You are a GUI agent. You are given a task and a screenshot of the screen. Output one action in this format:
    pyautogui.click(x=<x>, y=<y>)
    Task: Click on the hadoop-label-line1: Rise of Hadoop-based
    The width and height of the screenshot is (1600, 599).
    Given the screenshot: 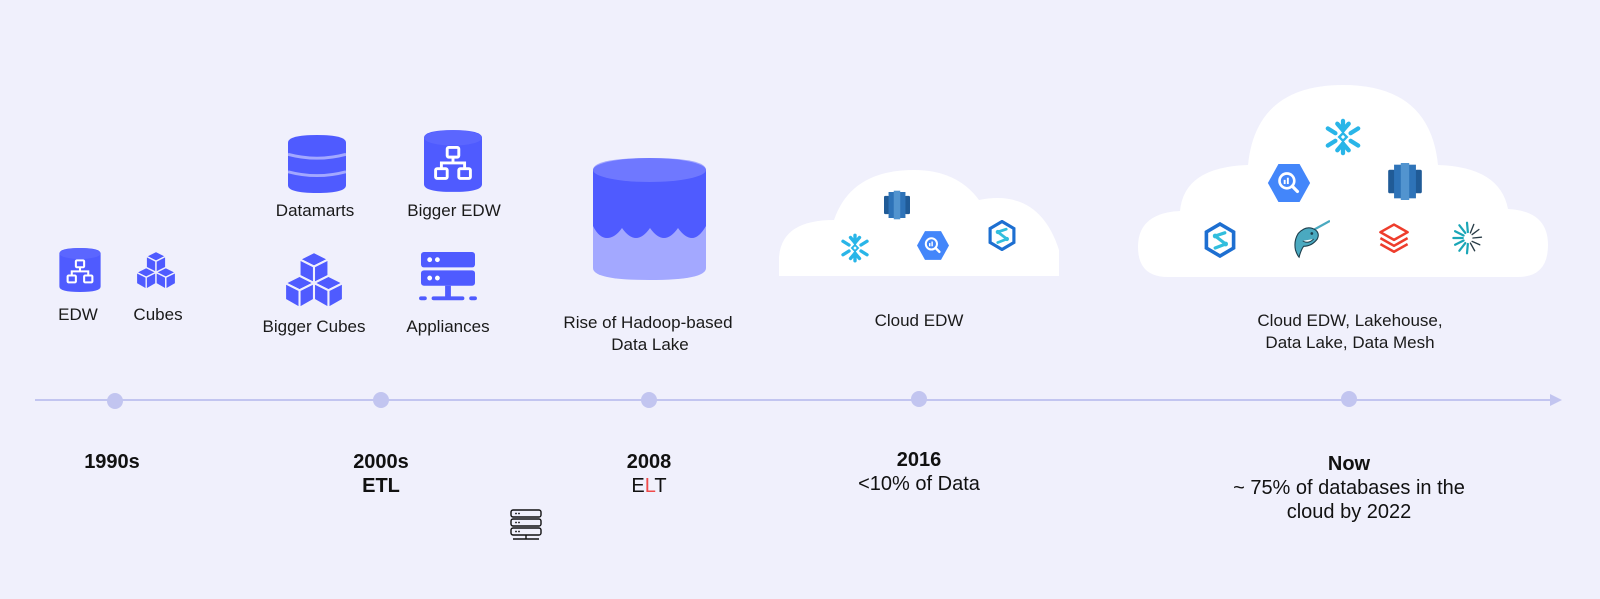 What is the action you would take?
    pyautogui.click(x=648, y=322)
    